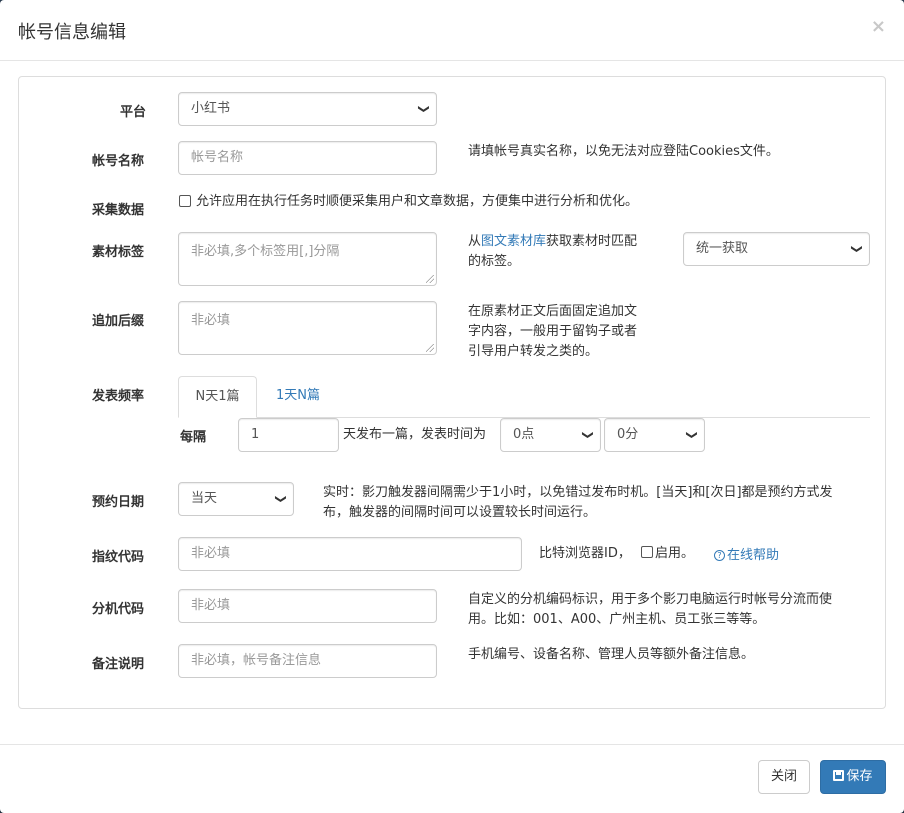 The image size is (904, 813). I want to click on machine-code-help-line1: 自定义的分机编码标识，用于多个影刀电脑运行时帐号分流而使, so click(650, 599).